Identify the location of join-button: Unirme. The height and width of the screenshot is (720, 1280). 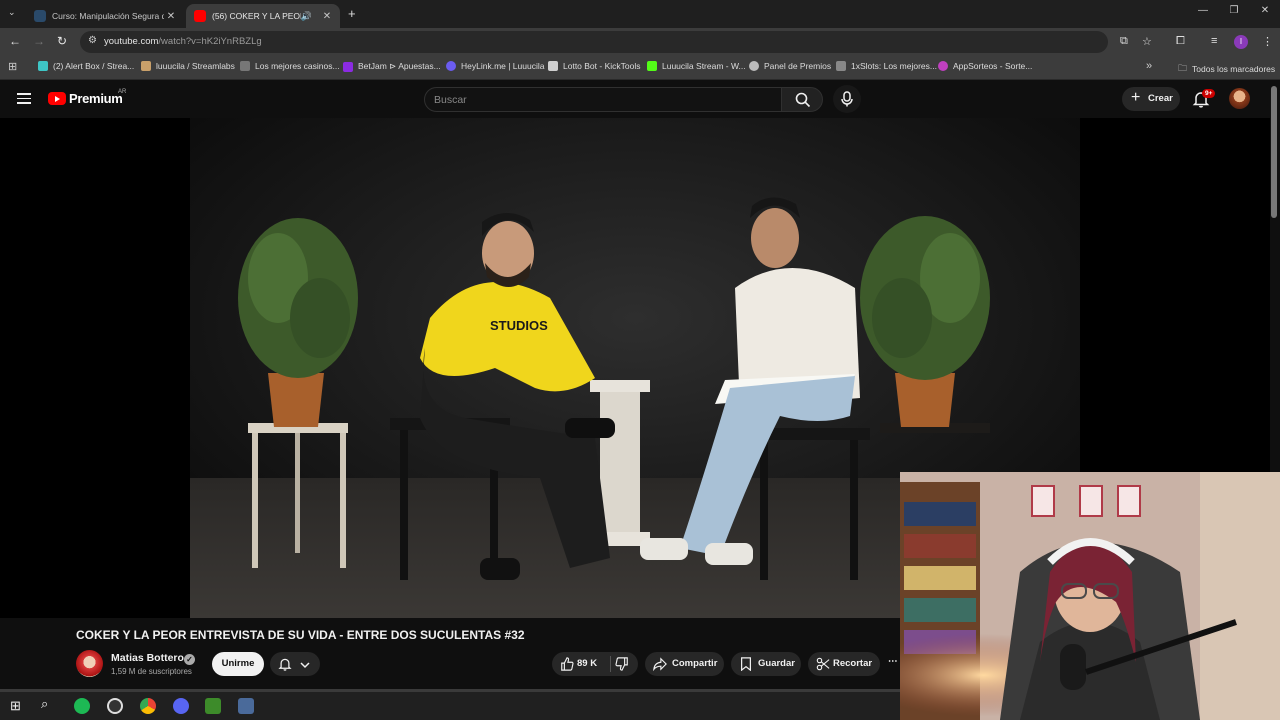
(238, 664).